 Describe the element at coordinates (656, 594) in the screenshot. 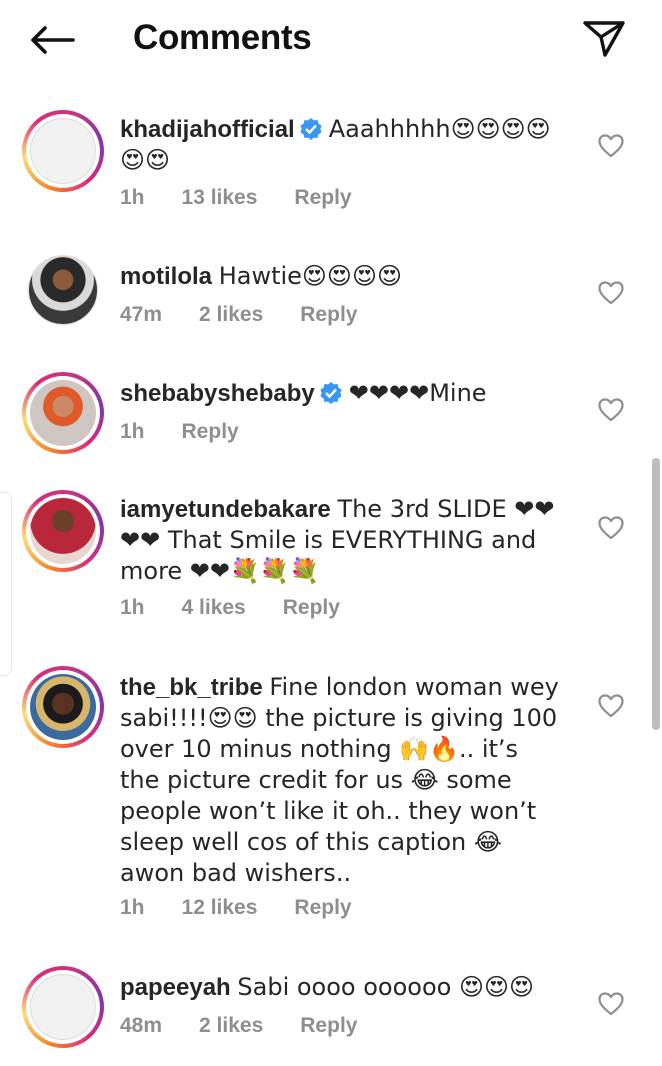

I see `scrollbar` at that location.